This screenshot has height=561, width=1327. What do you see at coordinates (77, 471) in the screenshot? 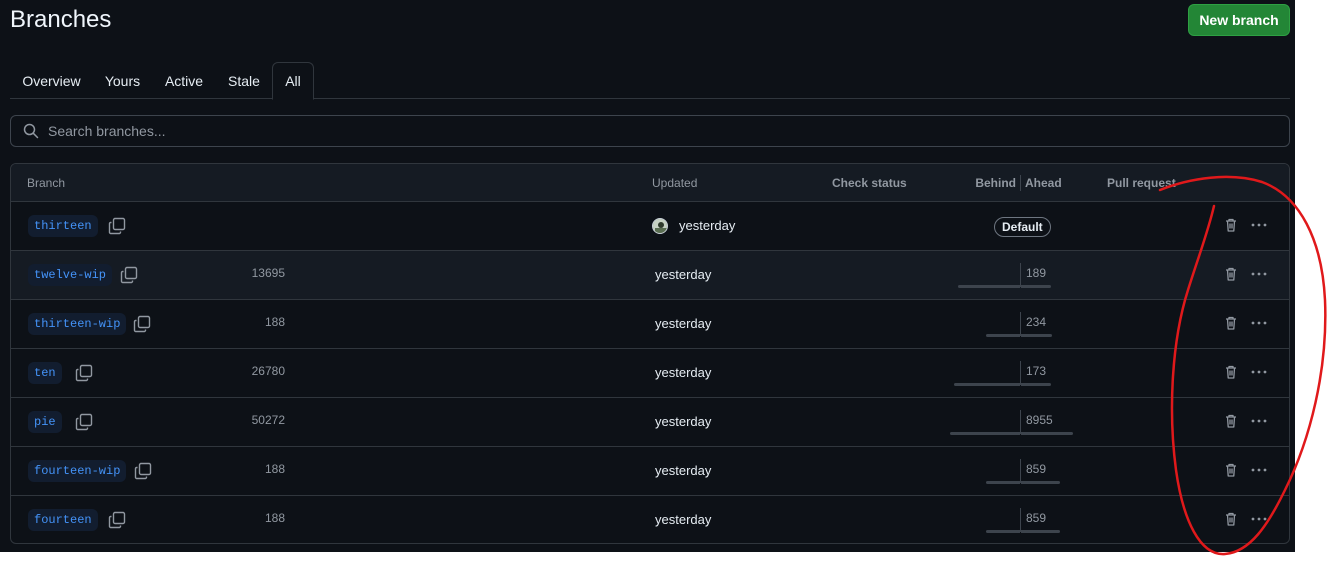
I see `branch-name-link: fourteen-wip` at bounding box center [77, 471].